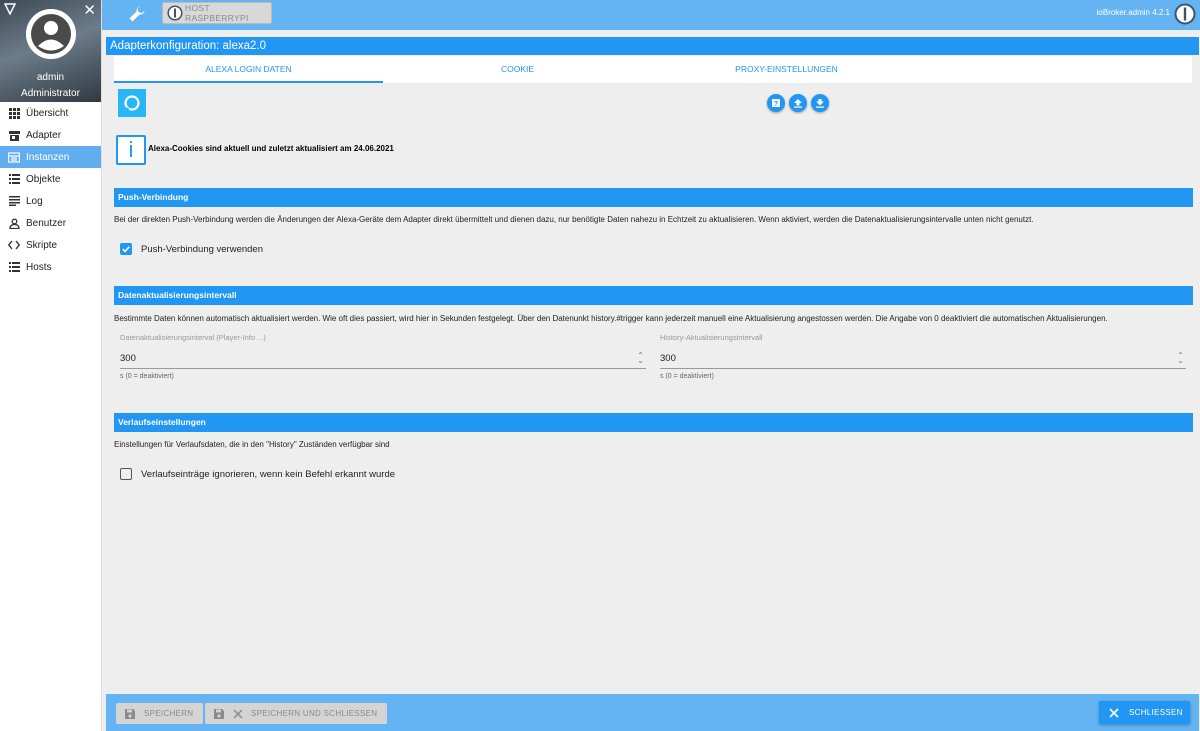 This screenshot has height=731, width=1200. I want to click on download-icon, so click(820, 103).